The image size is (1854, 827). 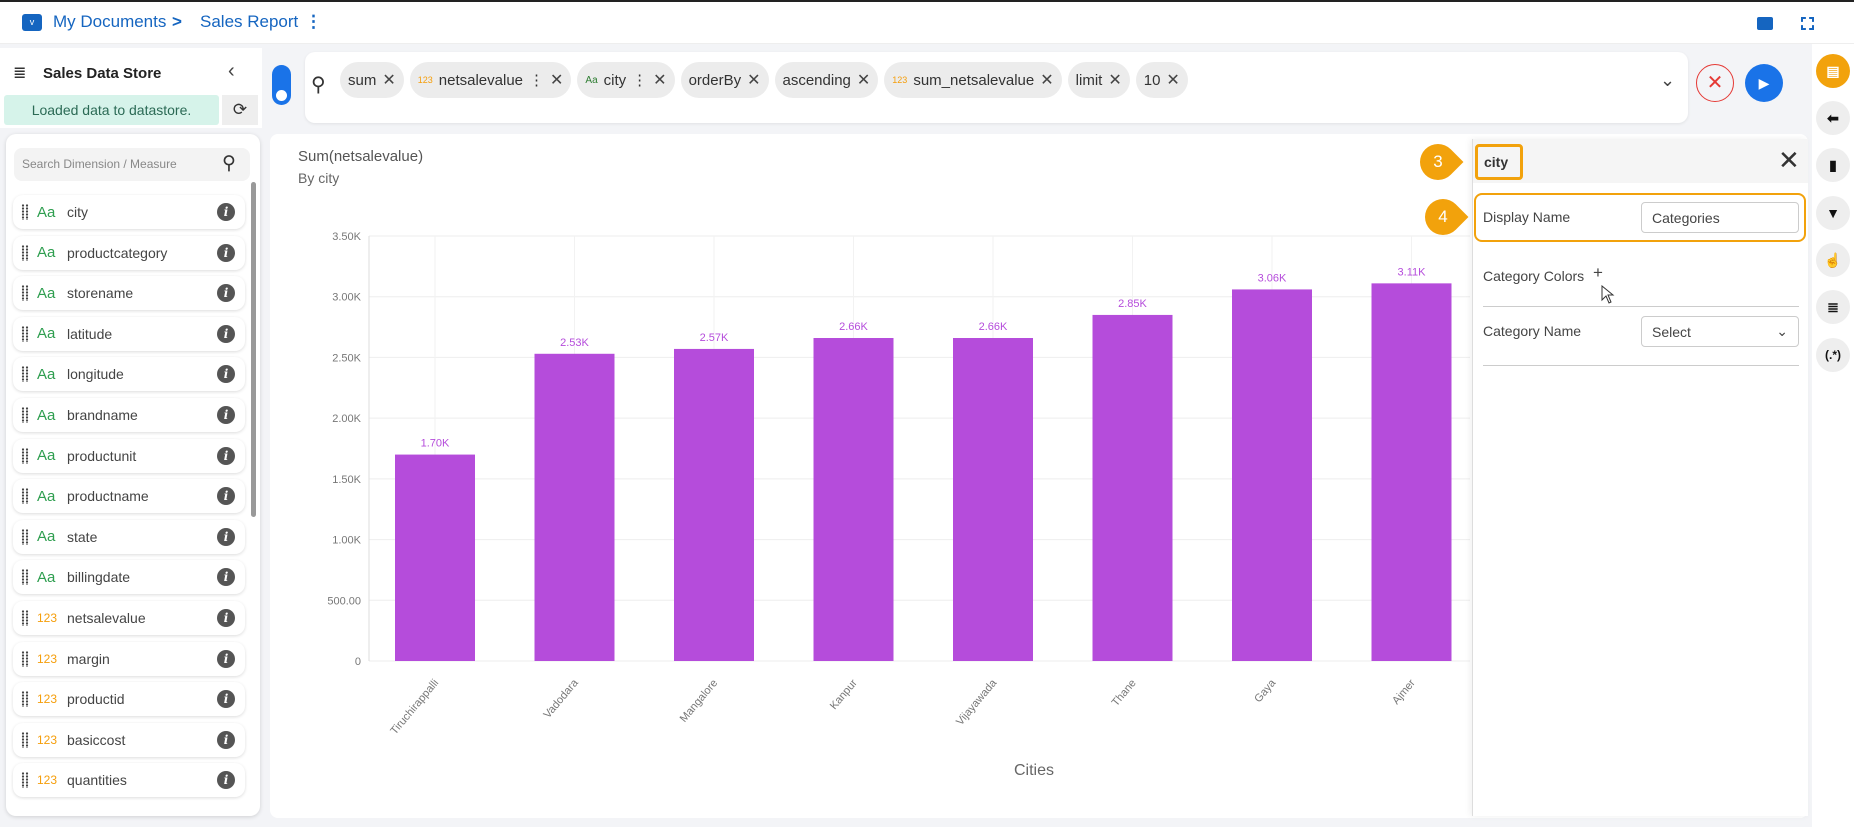 I want to click on query-token: ascending ✕, so click(x=826, y=80).